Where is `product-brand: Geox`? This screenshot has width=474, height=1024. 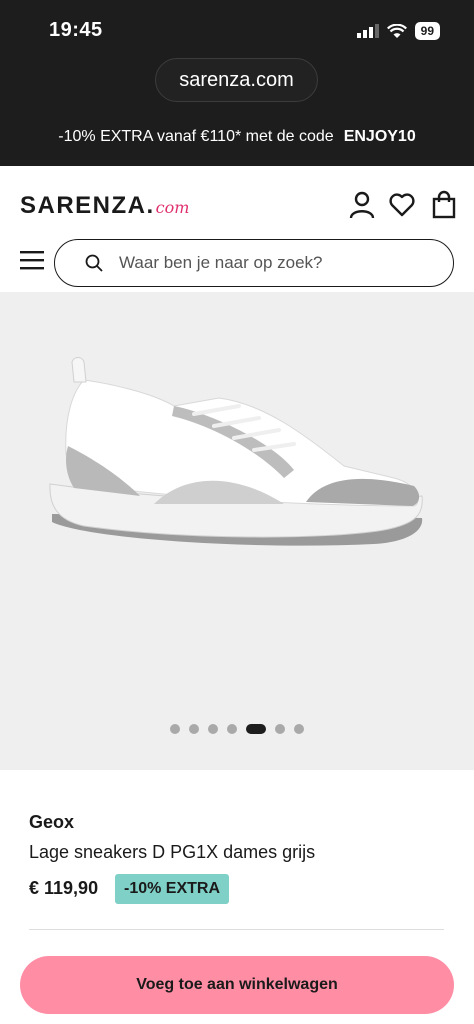 product-brand: Geox is located at coordinates (51, 822).